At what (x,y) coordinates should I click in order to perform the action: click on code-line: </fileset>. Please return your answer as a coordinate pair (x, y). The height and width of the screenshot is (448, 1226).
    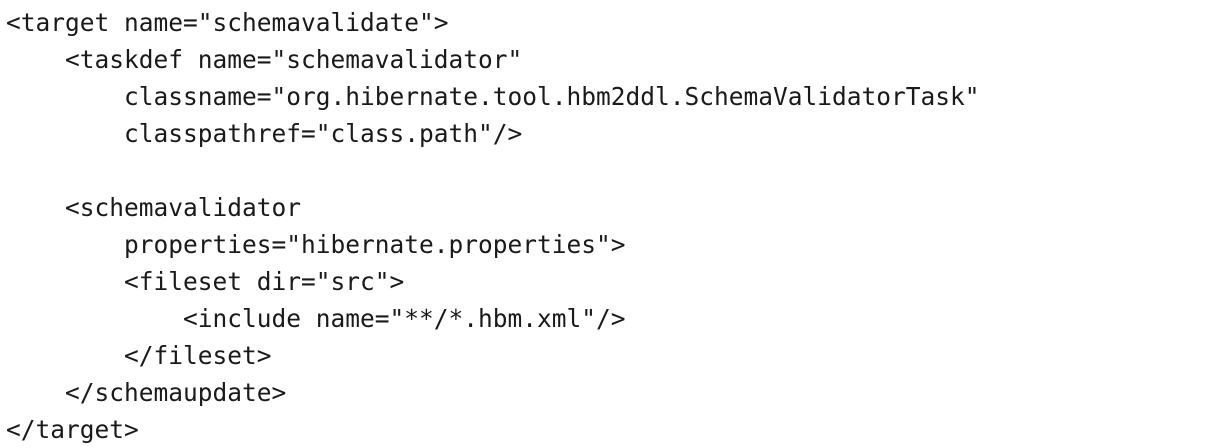
    Looking at the image, I should click on (139, 355).